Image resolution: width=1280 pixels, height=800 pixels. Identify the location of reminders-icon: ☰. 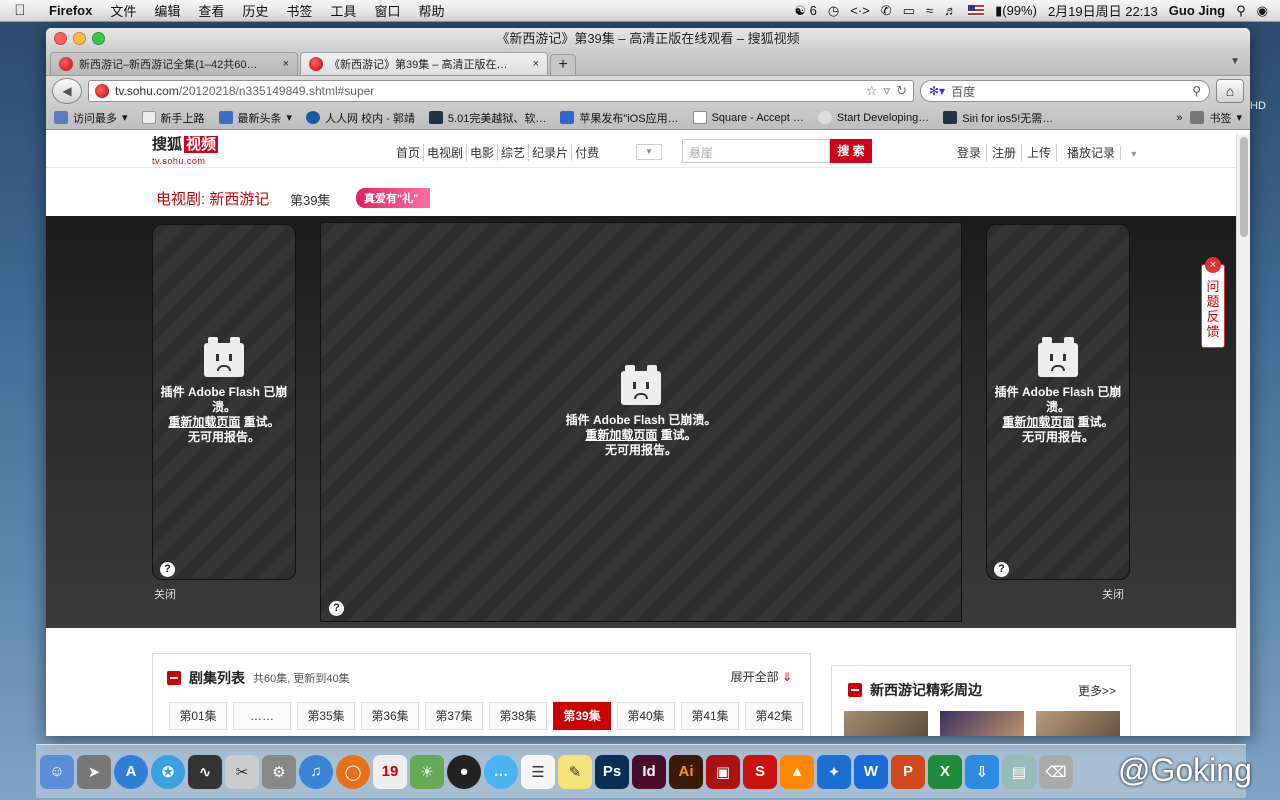
(538, 771).